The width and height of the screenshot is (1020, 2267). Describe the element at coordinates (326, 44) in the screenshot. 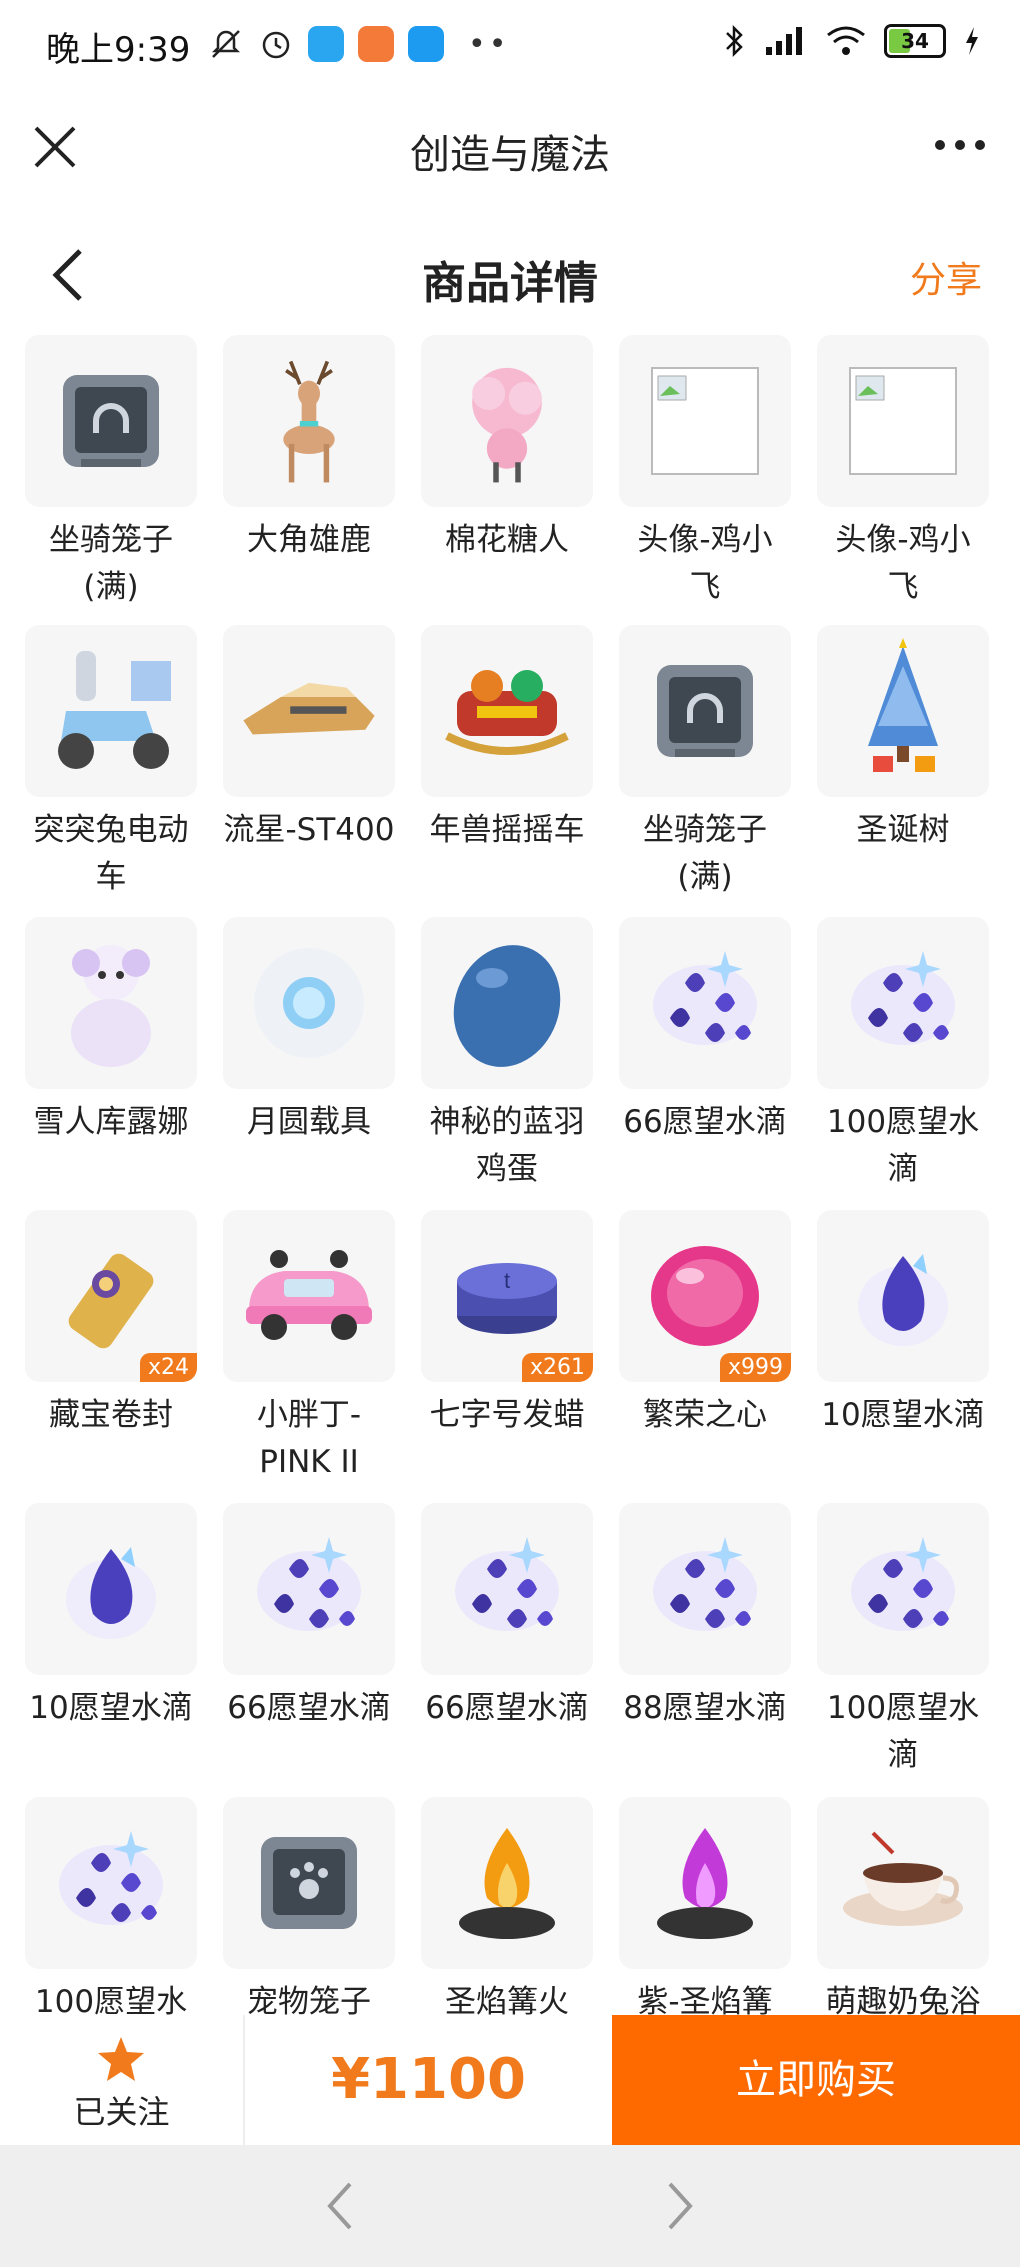

I see `app-notify-icon` at that location.